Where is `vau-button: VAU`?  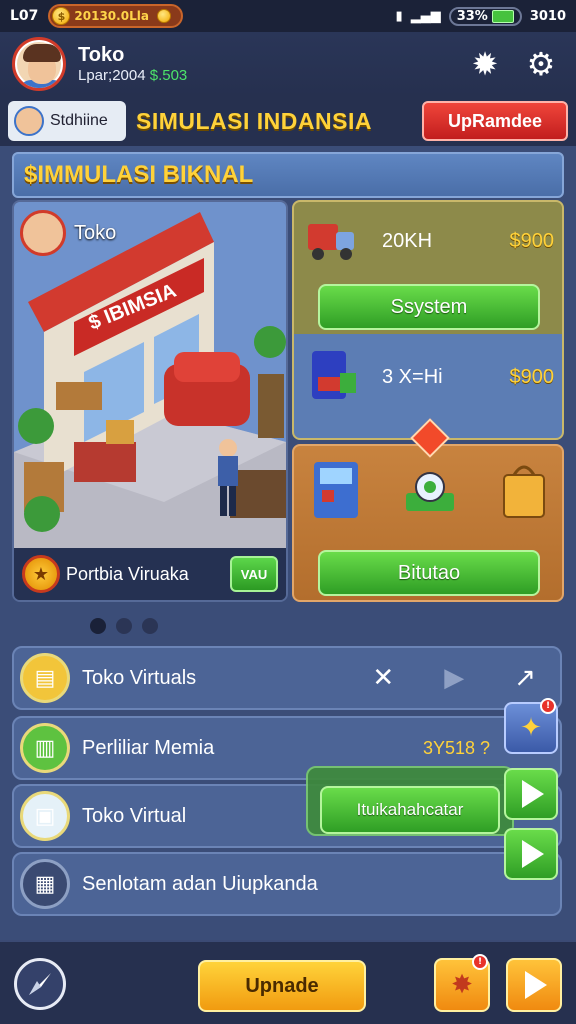 vau-button: VAU is located at coordinates (254, 574).